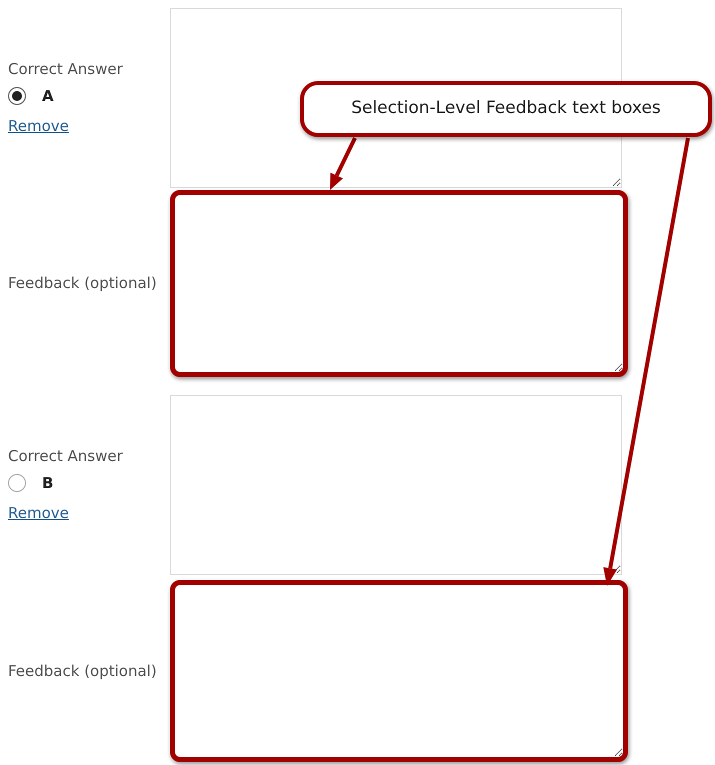 The width and height of the screenshot is (715, 765). I want to click on answer-text-field, so click(396, 485).